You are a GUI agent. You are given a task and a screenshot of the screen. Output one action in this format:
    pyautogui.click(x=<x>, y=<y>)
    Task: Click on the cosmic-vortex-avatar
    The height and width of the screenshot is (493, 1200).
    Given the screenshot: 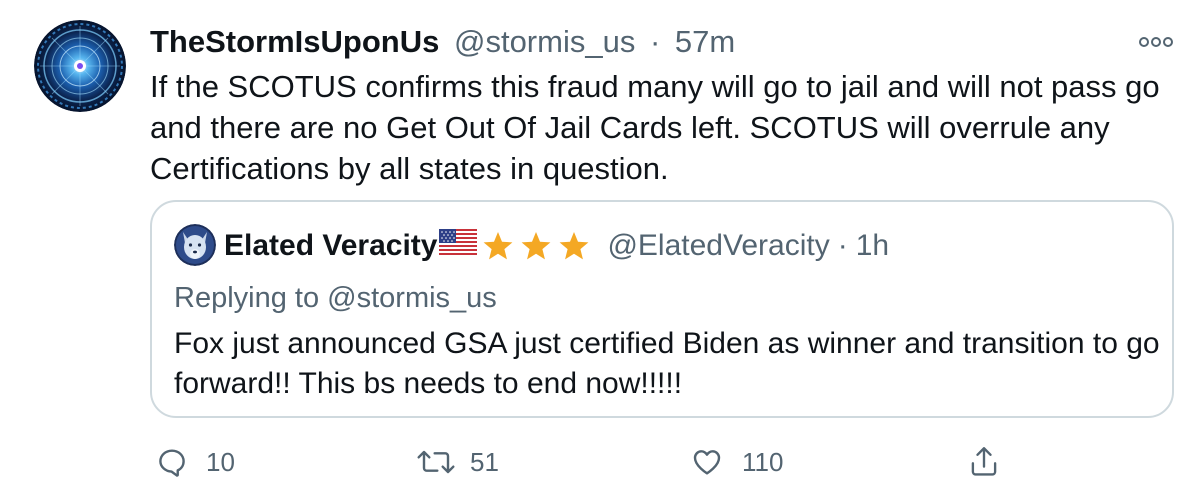 What is the action you would take?
    pyautogui.click(x=80, y=66)
    